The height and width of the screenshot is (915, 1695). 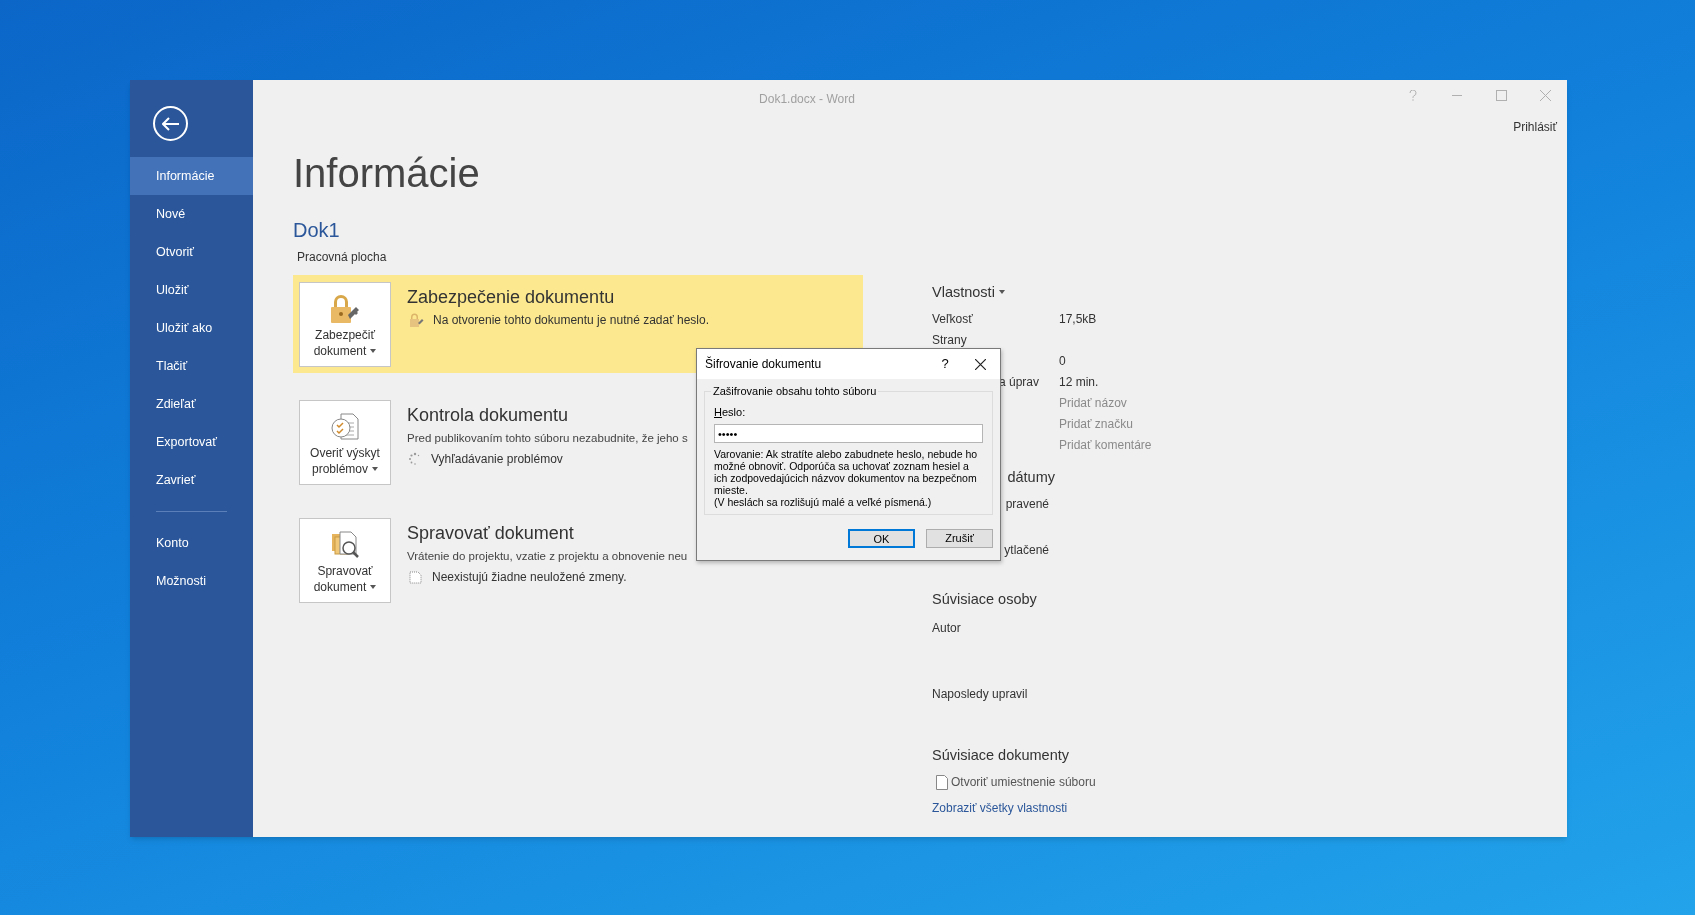 I want to click on dialog-button: Zrušiť, so click(x=959, y=538).